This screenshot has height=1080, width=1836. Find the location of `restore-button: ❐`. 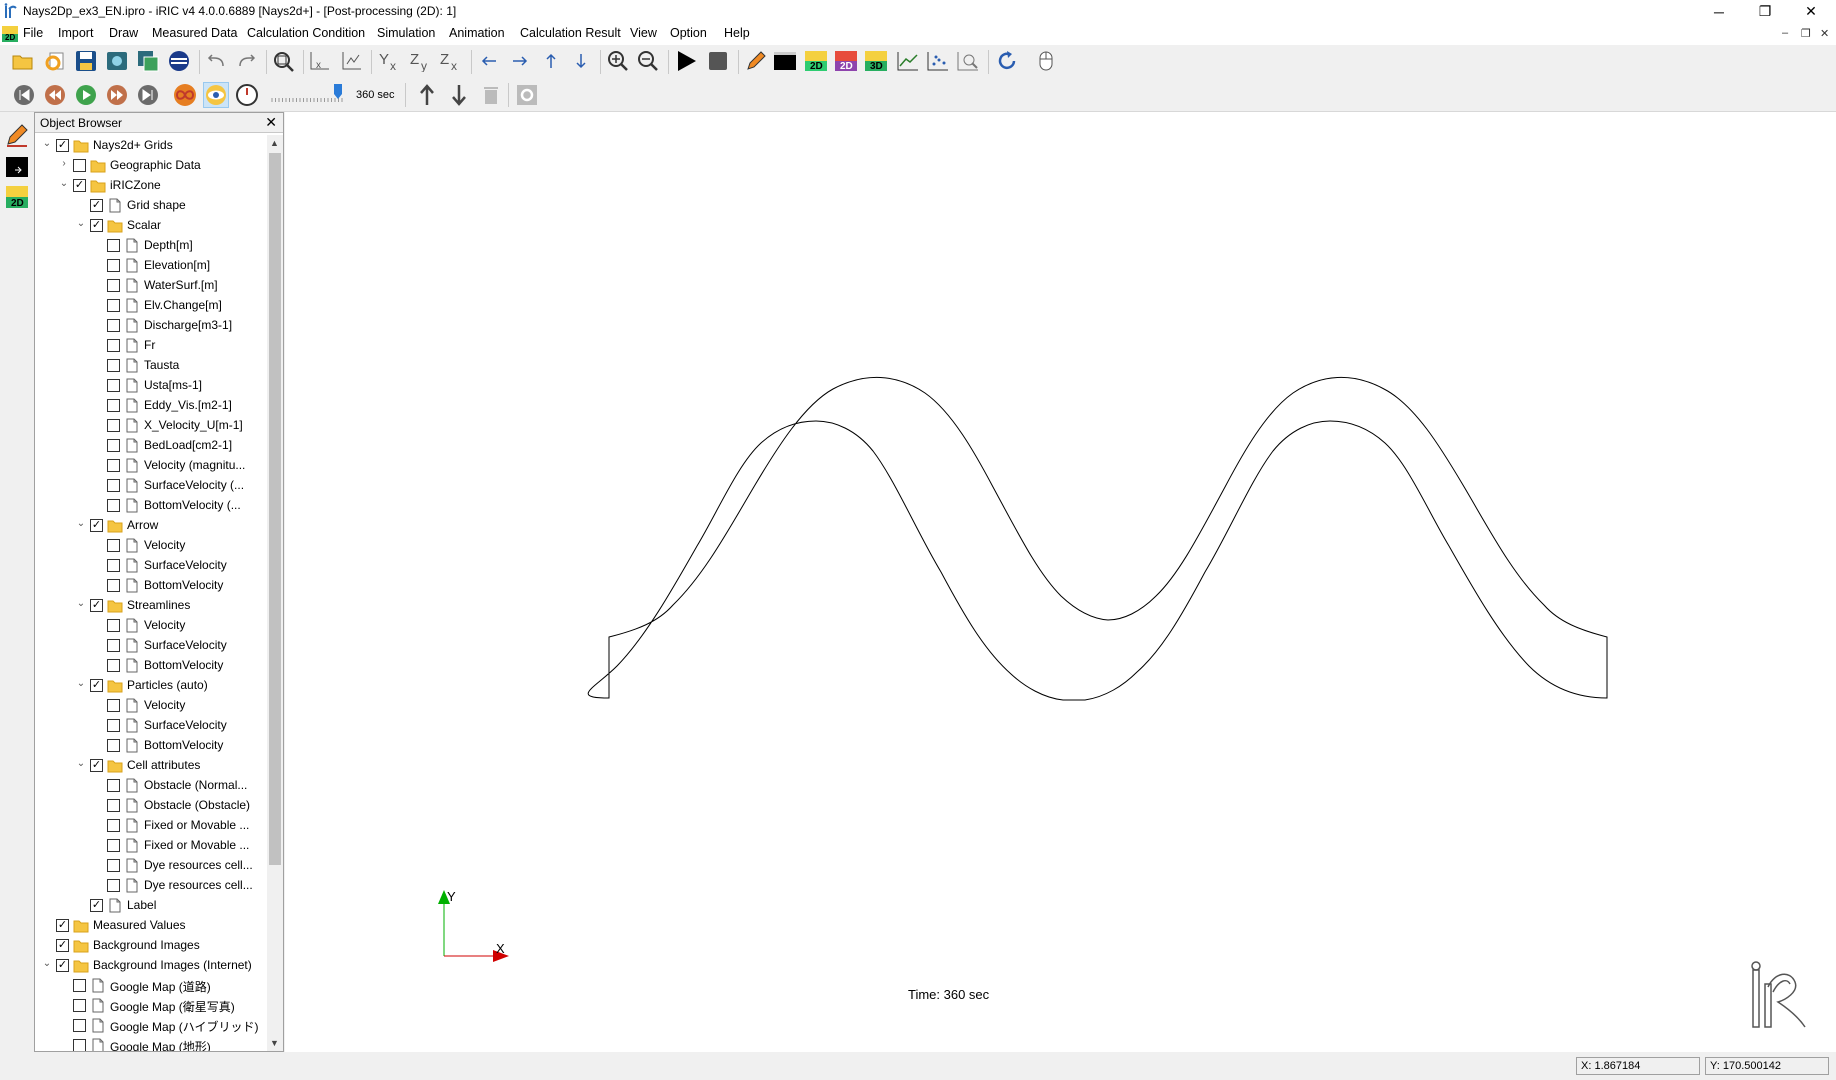

restore-button: ❐ is located at coordinates (1765, 11).